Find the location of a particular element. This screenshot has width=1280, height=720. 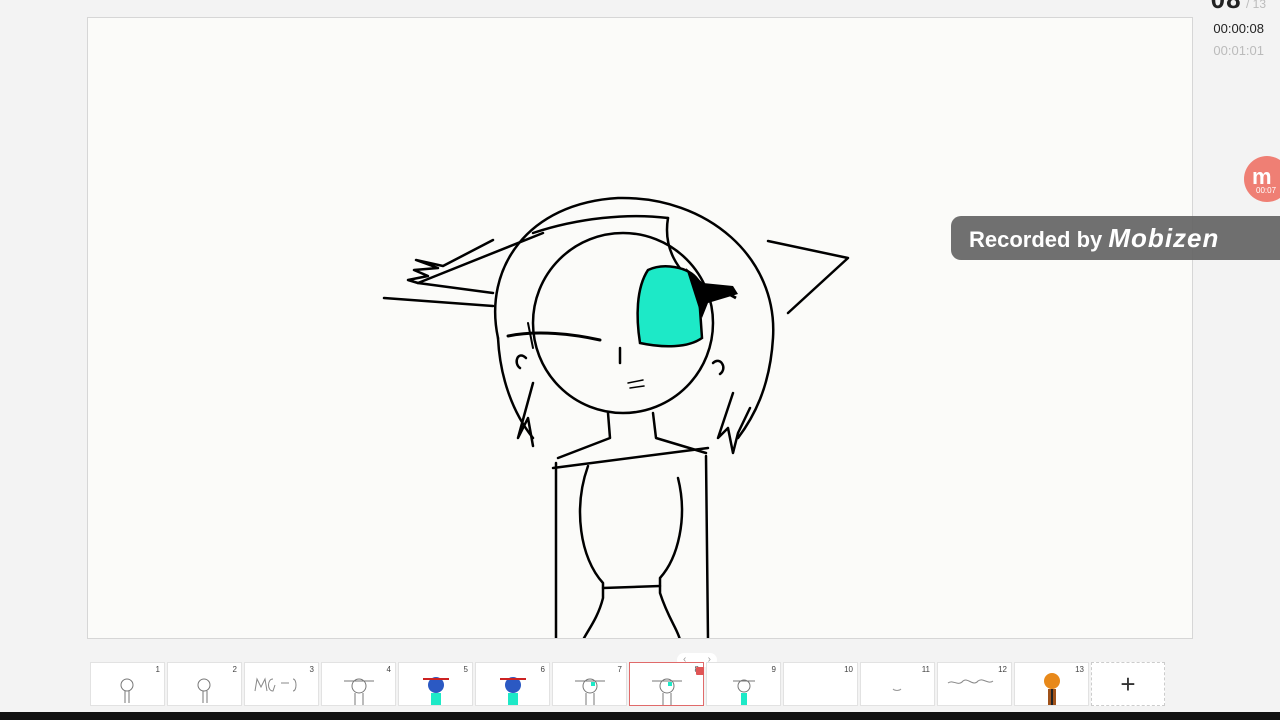

frame-thumbnail: 1 is located at coordinates (127, 684).